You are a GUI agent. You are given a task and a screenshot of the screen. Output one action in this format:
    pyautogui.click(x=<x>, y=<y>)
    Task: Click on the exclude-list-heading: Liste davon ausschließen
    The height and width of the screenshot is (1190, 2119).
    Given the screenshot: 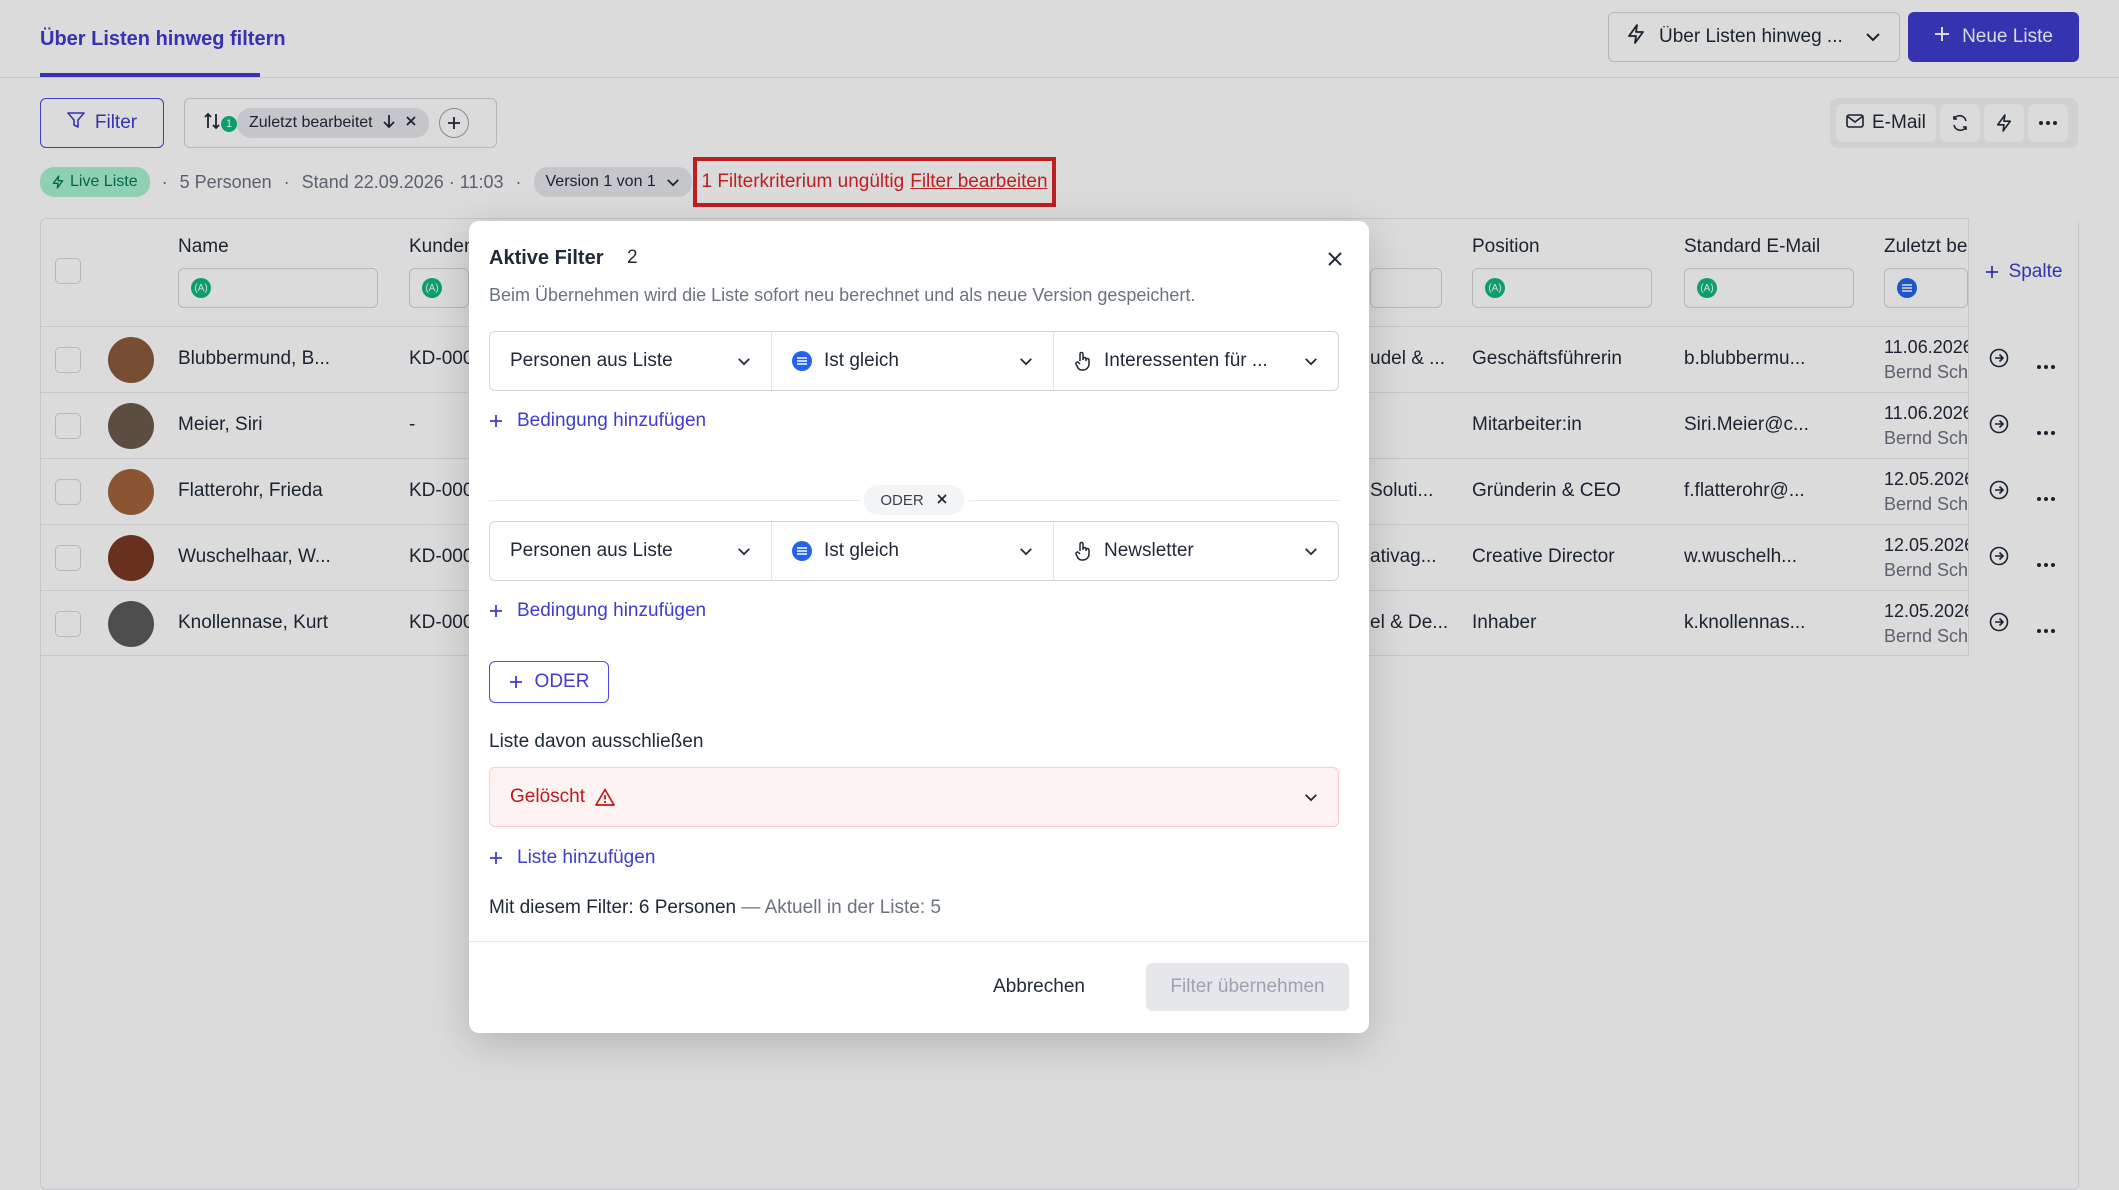 What is the action you would take?
    pyautogui.click(x=596, y=741)
    